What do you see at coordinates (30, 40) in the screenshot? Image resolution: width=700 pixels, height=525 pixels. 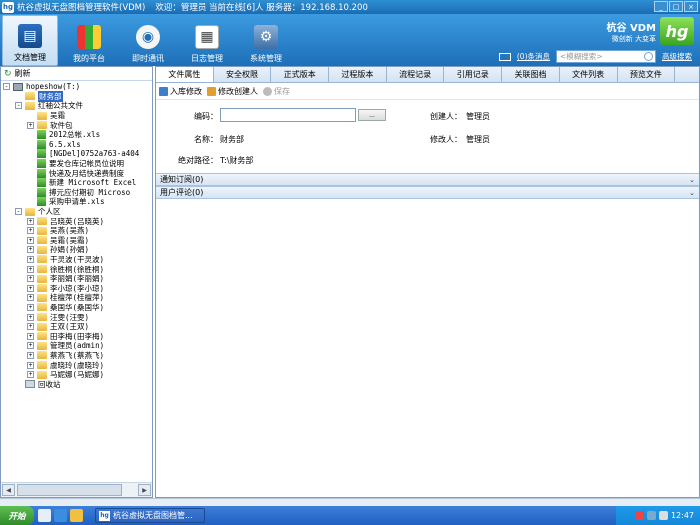 I see `tool-document-management: ▤ 文档管理` at bounding box center [30, 40].